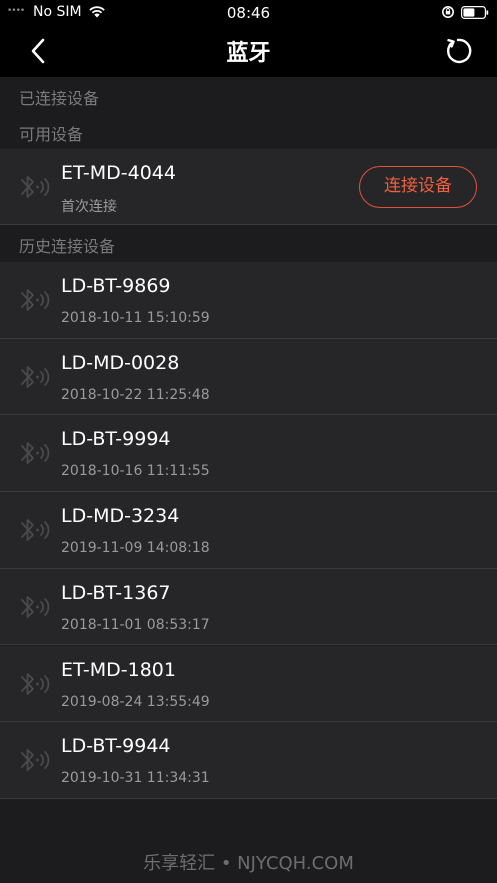 The width and height of the screenshot is (497, 883). What do you see at coordinates (116, 746) in the screenshot?
I see `device-name: LD-BT-9944` at bounding box center [116, 746].